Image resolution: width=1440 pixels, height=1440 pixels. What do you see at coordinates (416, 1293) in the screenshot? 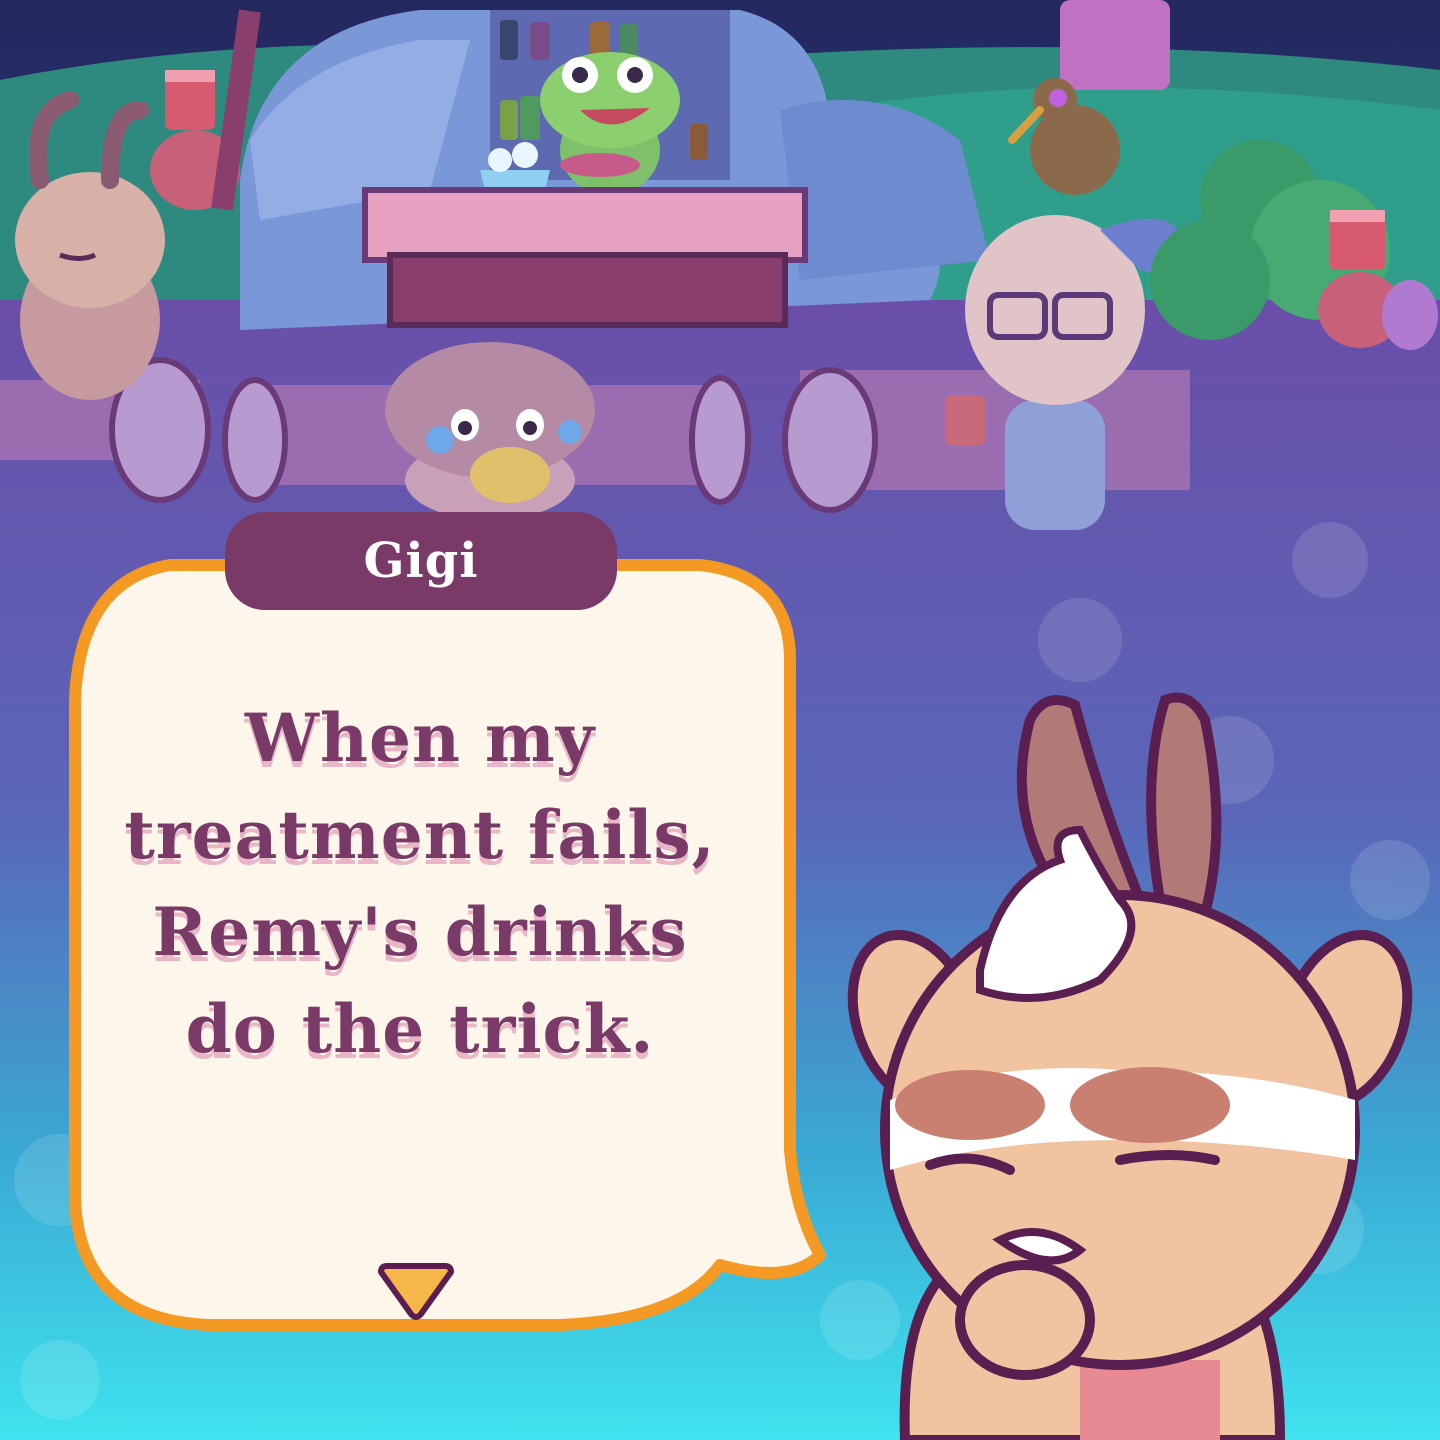
I see `chevron-down-icon` at bounding box center [416, 1293].